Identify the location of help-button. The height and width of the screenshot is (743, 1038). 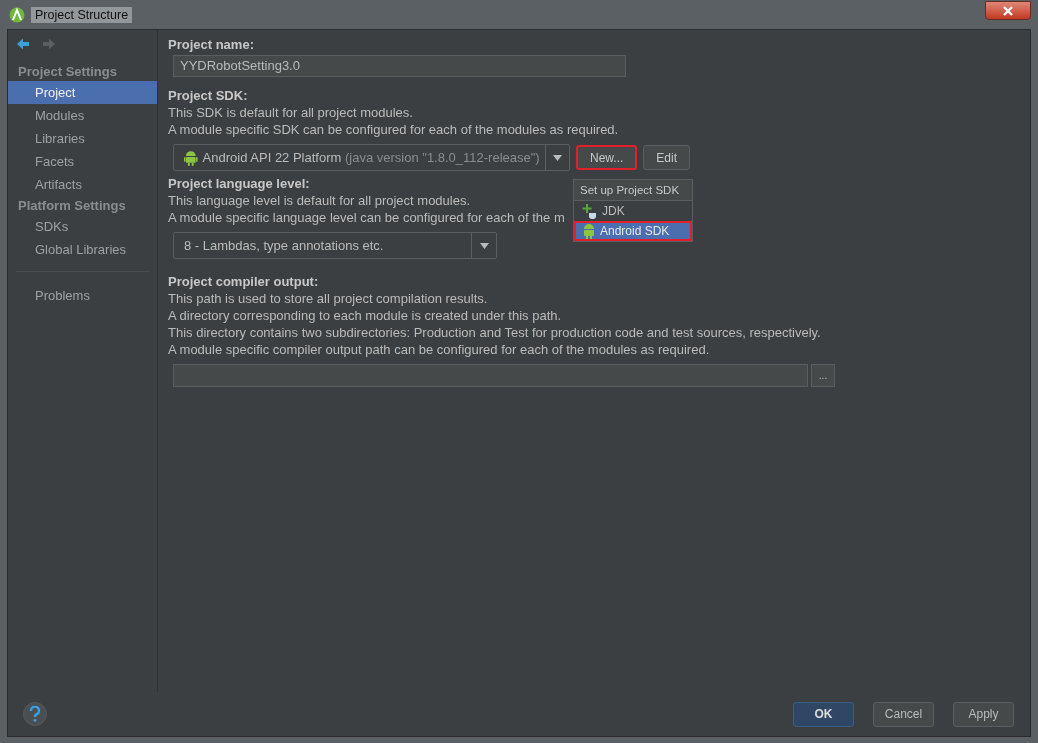
(35, 714).